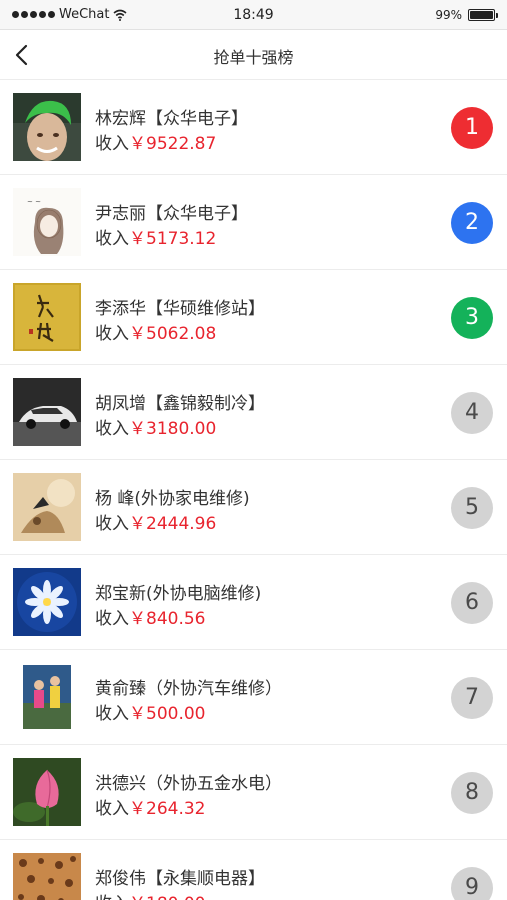  I want to click on rank-badge: 3, so click(472, 318).